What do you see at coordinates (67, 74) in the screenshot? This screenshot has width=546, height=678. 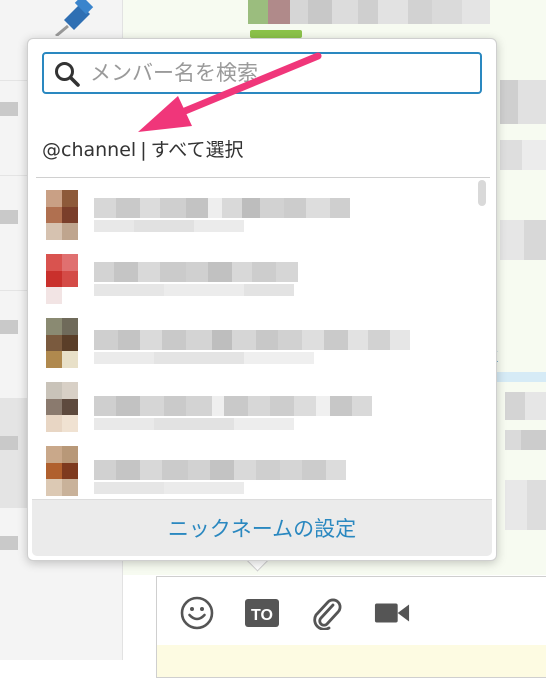 I see `search-icon` at bounding box center [67, 74].